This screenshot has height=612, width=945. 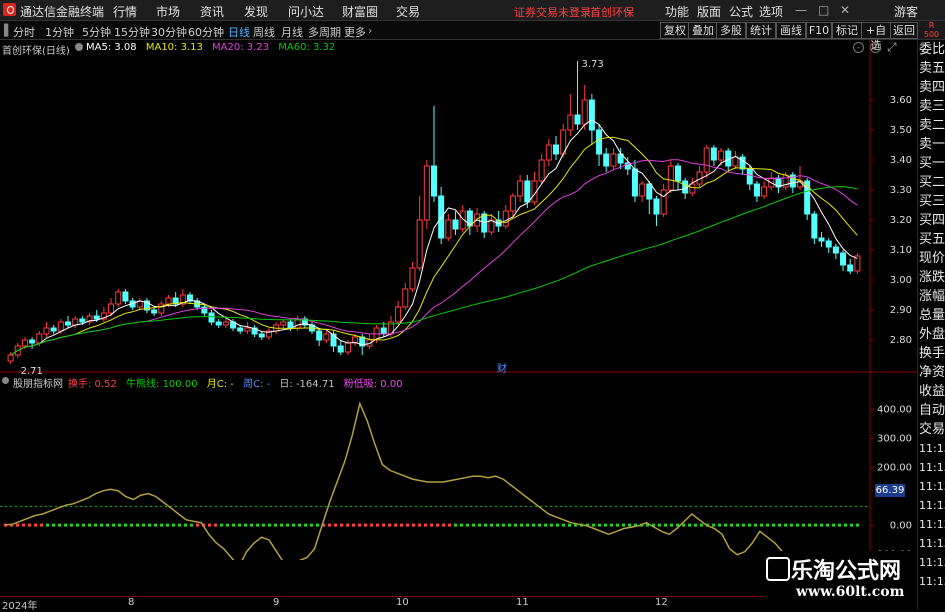 What do you see at coordinates (132, 32) in the screenshot?
I see `period-tab: 15分钟` at bounding box center [132, 32].